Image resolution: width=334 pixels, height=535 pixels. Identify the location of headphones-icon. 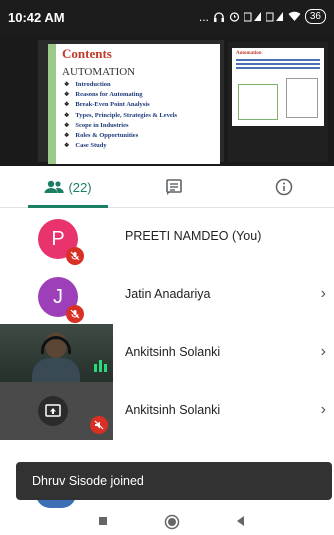
(218, 16).